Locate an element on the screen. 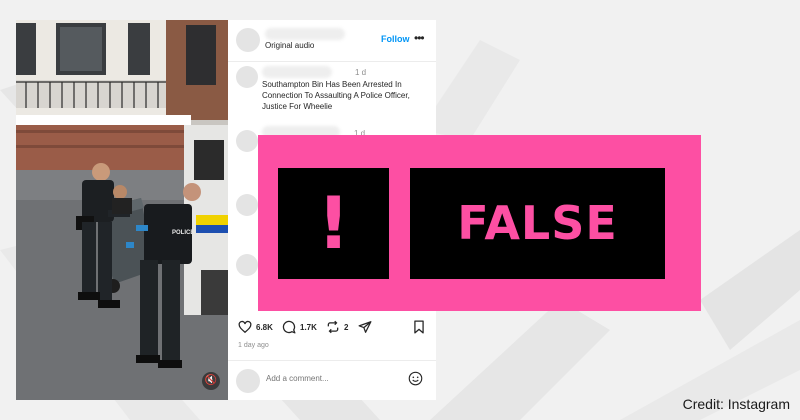 The height and width of the screenshot is (420, 800). author-avatar is located at coordinates (248, 40).